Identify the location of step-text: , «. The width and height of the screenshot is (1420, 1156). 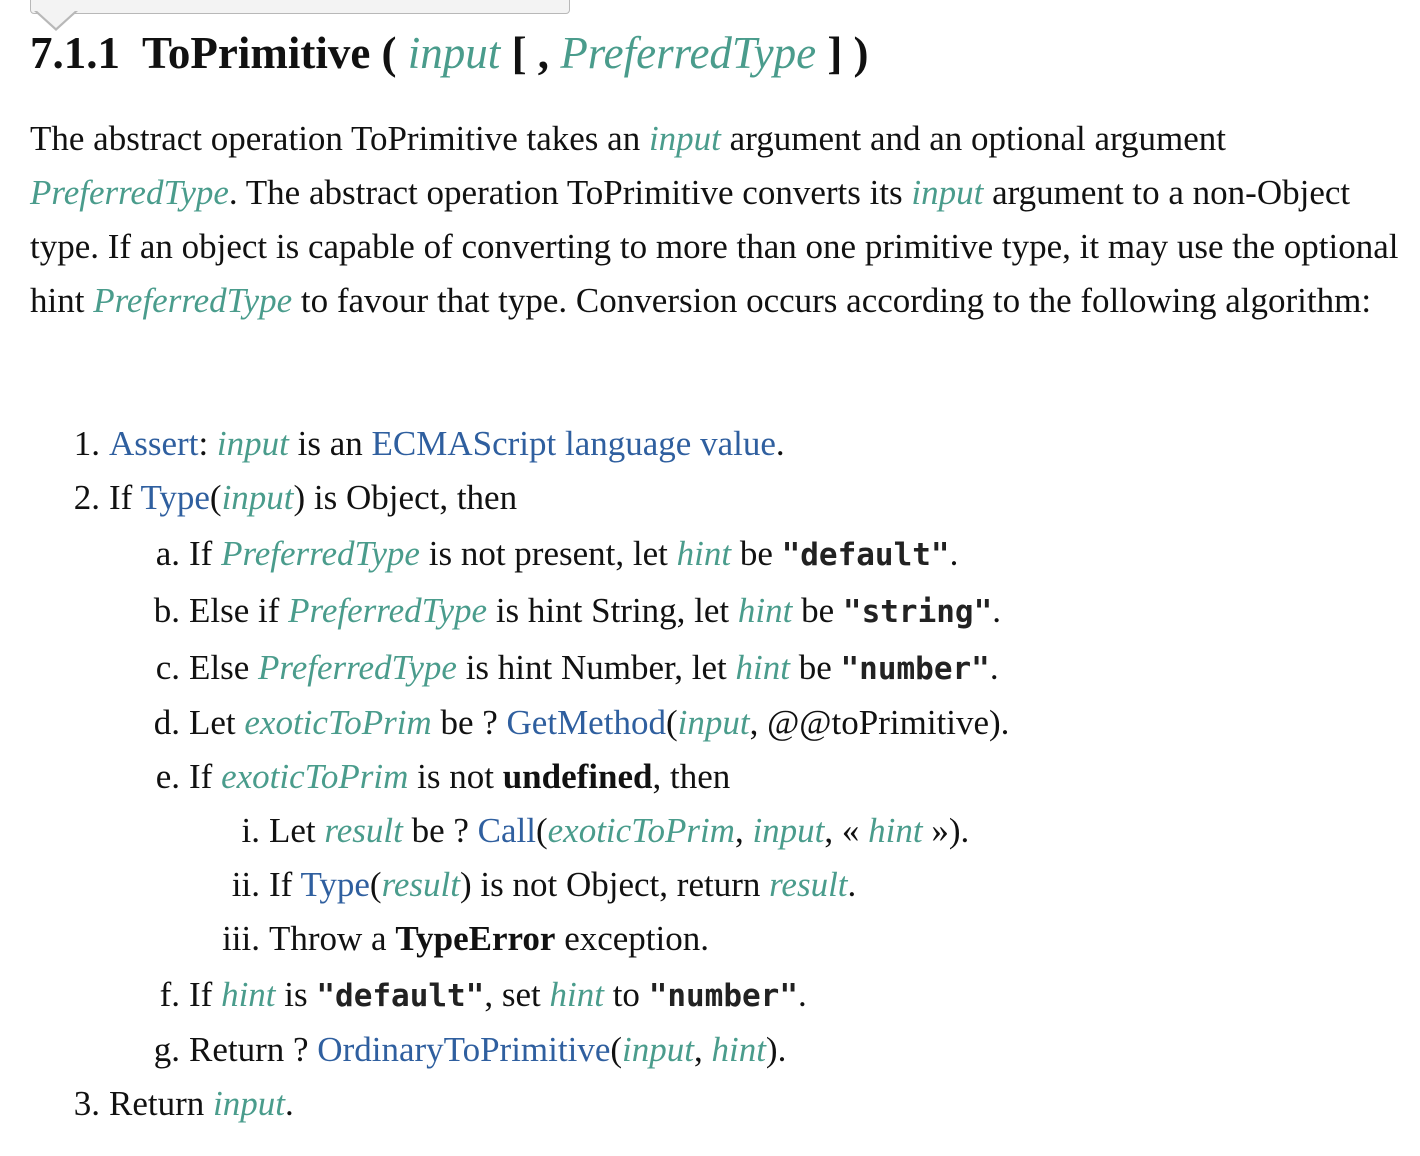
(846, 830).